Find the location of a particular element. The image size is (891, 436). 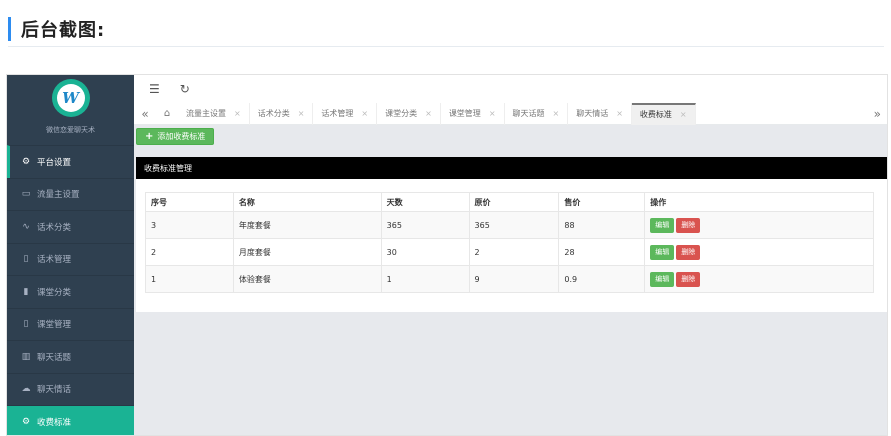

refresh-icon: ↻ is located at coordinates (185, 89).